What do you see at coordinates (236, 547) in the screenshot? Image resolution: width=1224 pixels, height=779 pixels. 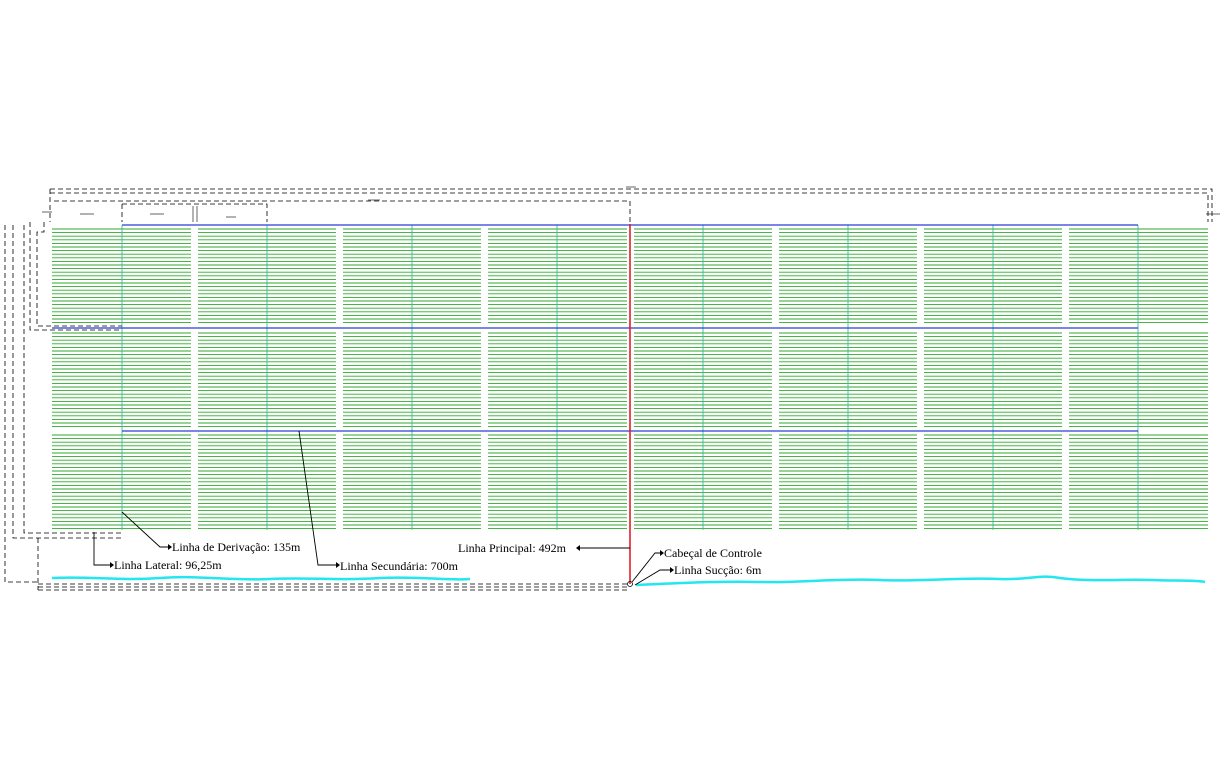 I see `derivacao-label: Linha de Derivação: 135m` at bounding box center [236, 547].